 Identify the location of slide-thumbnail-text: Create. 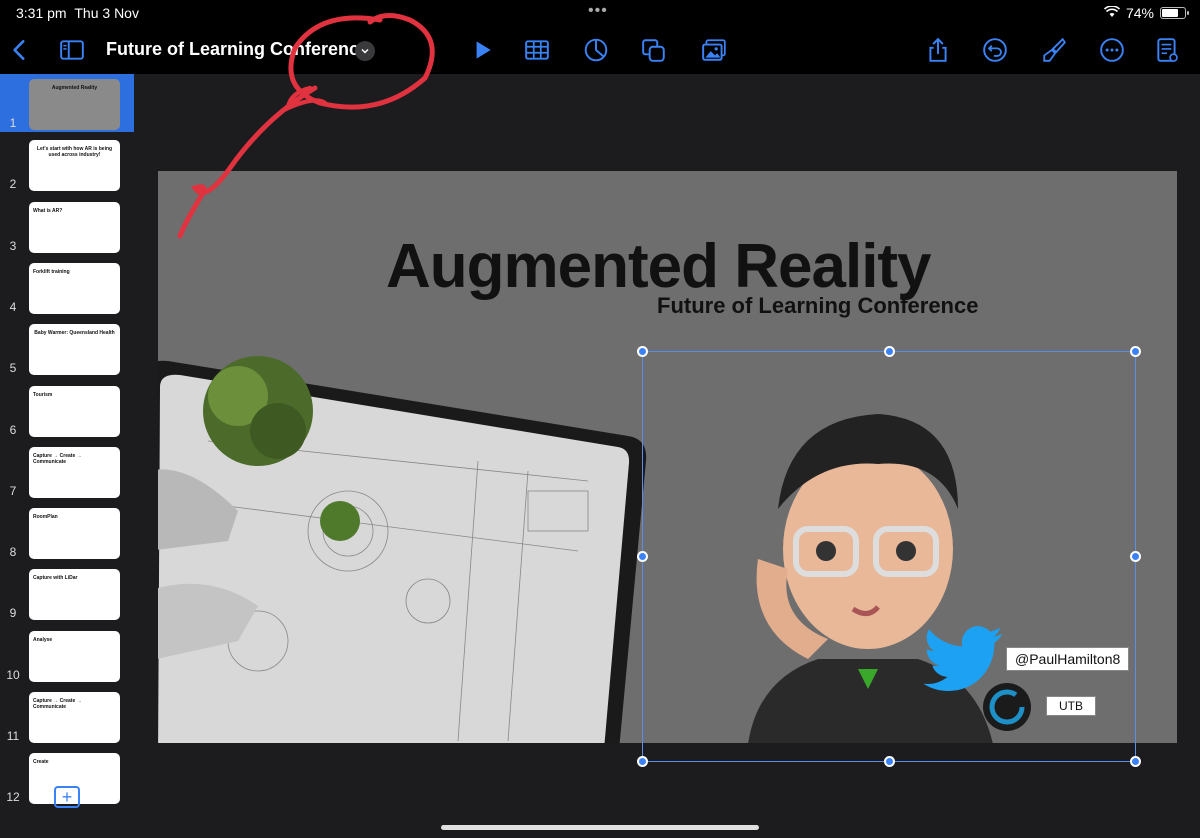
(41, 762).